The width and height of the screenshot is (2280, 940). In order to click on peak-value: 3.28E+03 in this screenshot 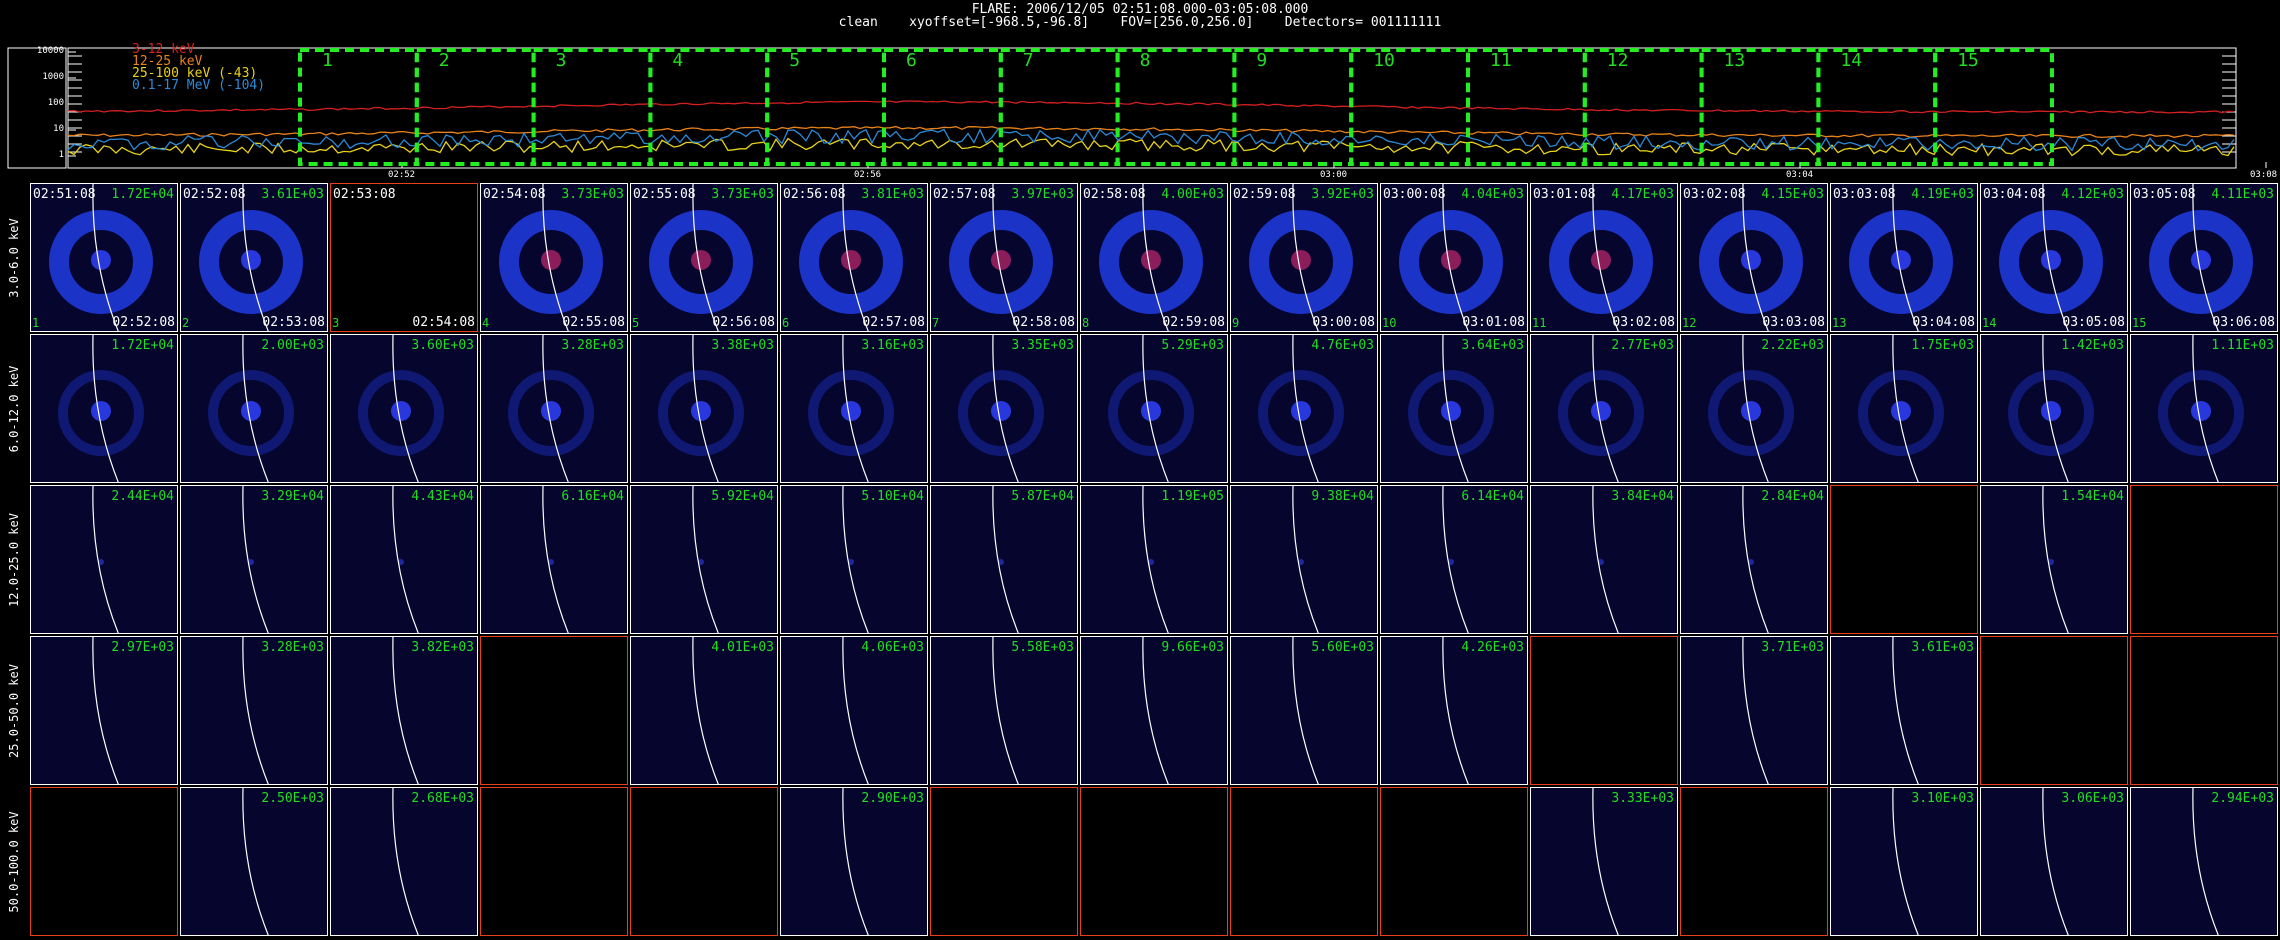, I will do `click(592, 345)`.